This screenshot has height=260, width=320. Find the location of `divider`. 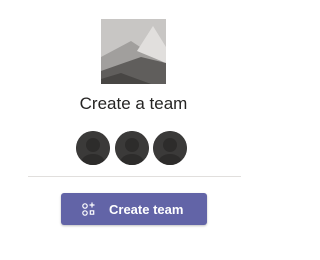

divider is located at coordinates (134, 176).